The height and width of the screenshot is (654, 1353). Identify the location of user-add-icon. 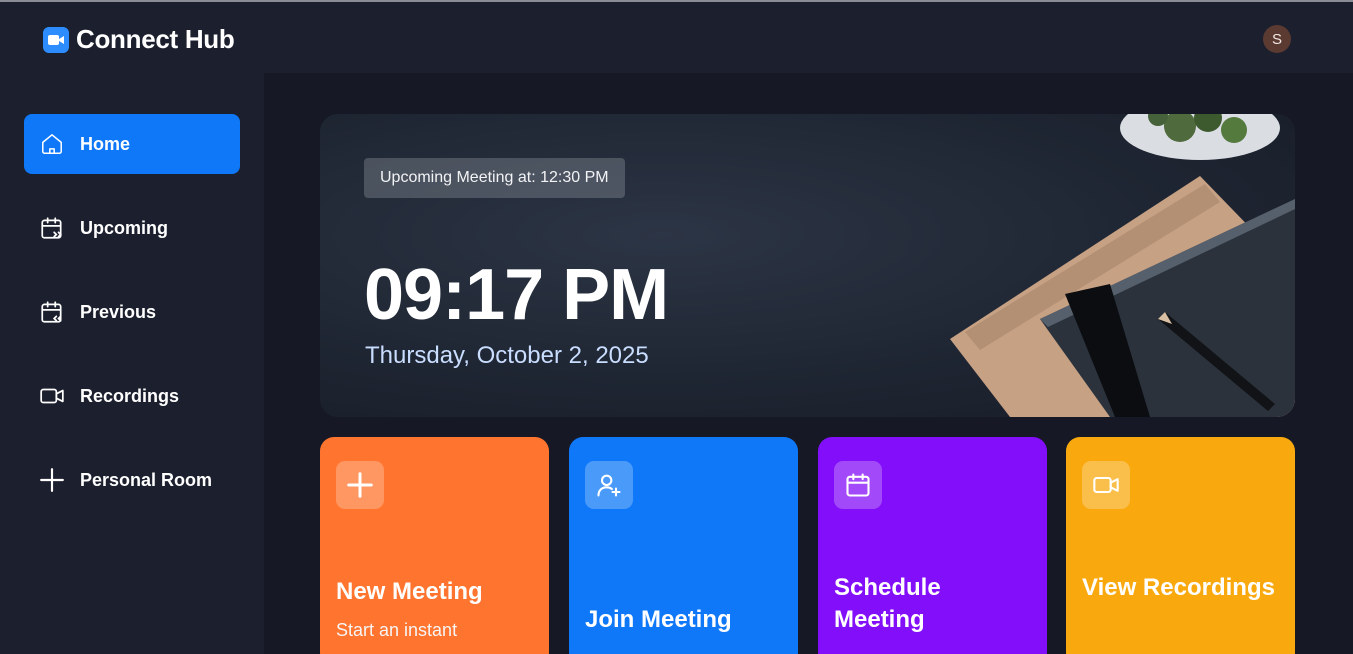
(609, 485).